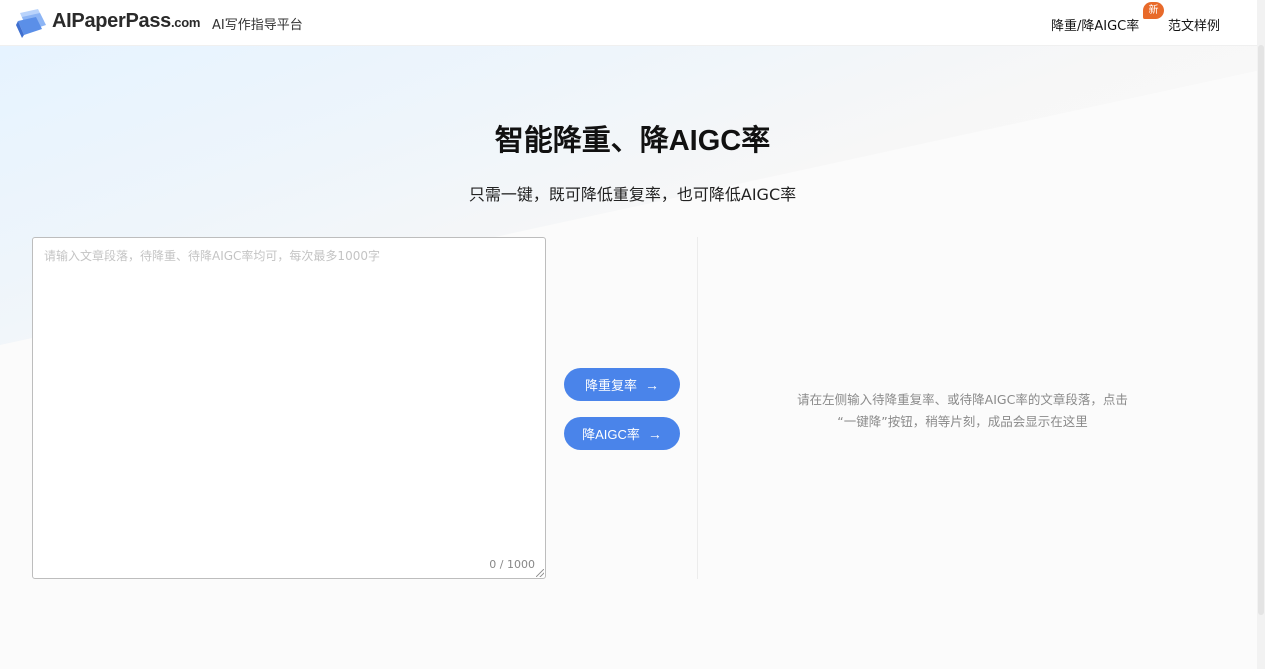 This screenshot has width=1265, height=669. I want to click on nav-samples: 范文样例, so click(1194, 24).